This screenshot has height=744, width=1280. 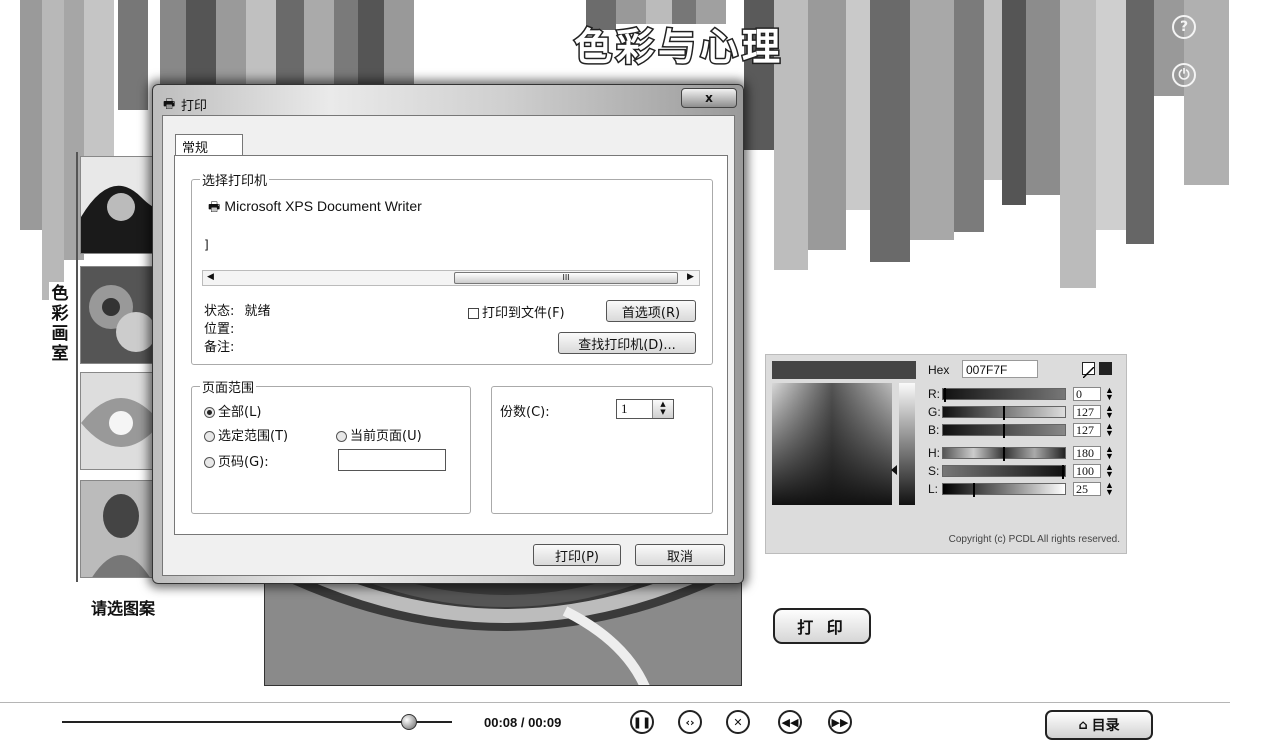 I want to click on s-row: S: 100 ▲ ▼, so click(x=1026, y=471).